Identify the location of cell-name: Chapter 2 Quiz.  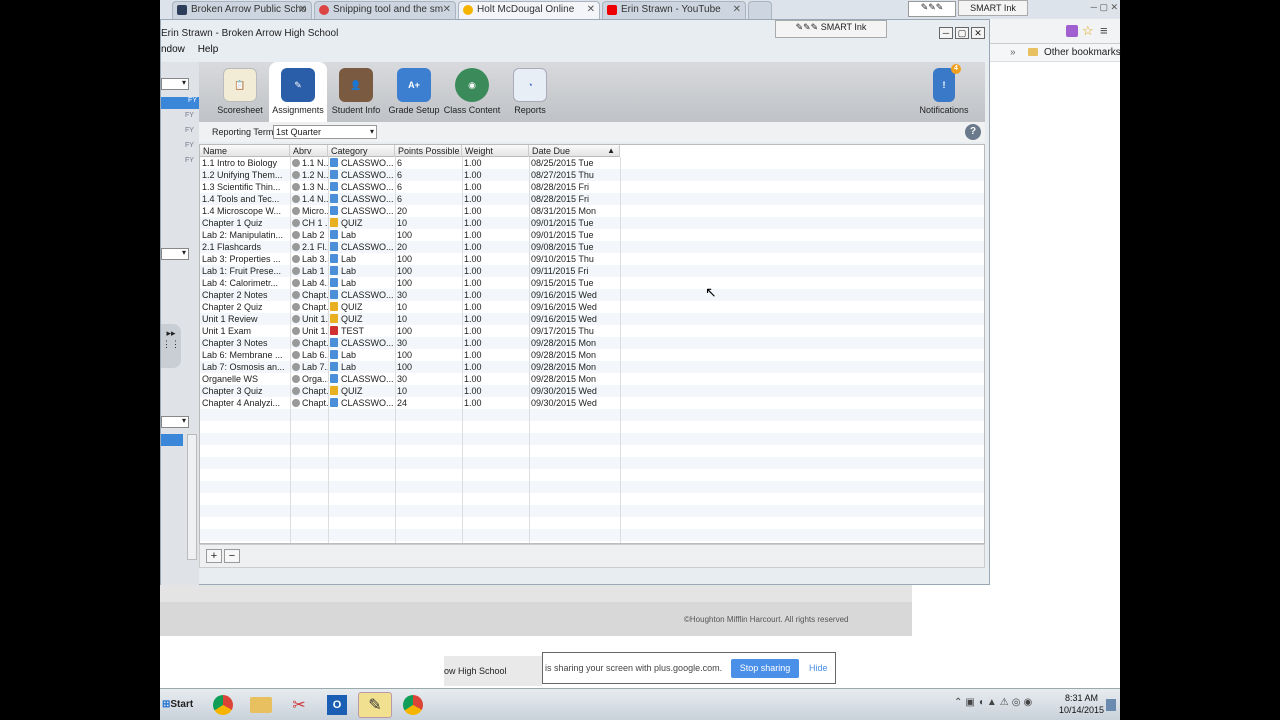
(245, 307).